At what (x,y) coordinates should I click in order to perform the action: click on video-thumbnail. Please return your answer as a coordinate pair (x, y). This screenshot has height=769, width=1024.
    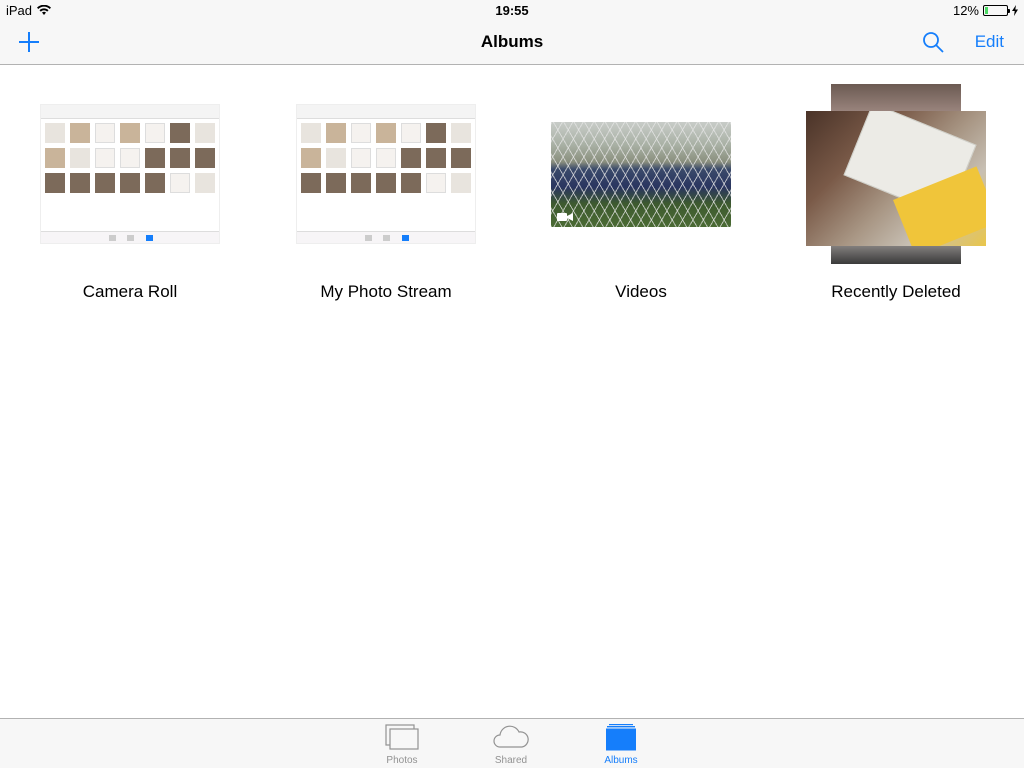
    Looking at the image, I should click on (641, 174).